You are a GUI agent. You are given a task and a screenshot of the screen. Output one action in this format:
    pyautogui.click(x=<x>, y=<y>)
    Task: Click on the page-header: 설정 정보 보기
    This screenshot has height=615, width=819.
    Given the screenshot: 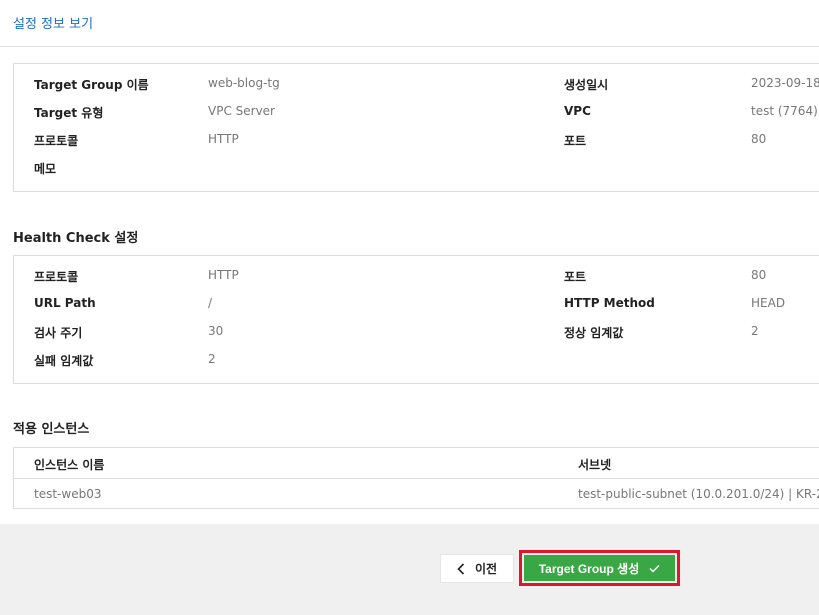 What is the action you would take?
    pyautogui.click(x=409, y=23)
    